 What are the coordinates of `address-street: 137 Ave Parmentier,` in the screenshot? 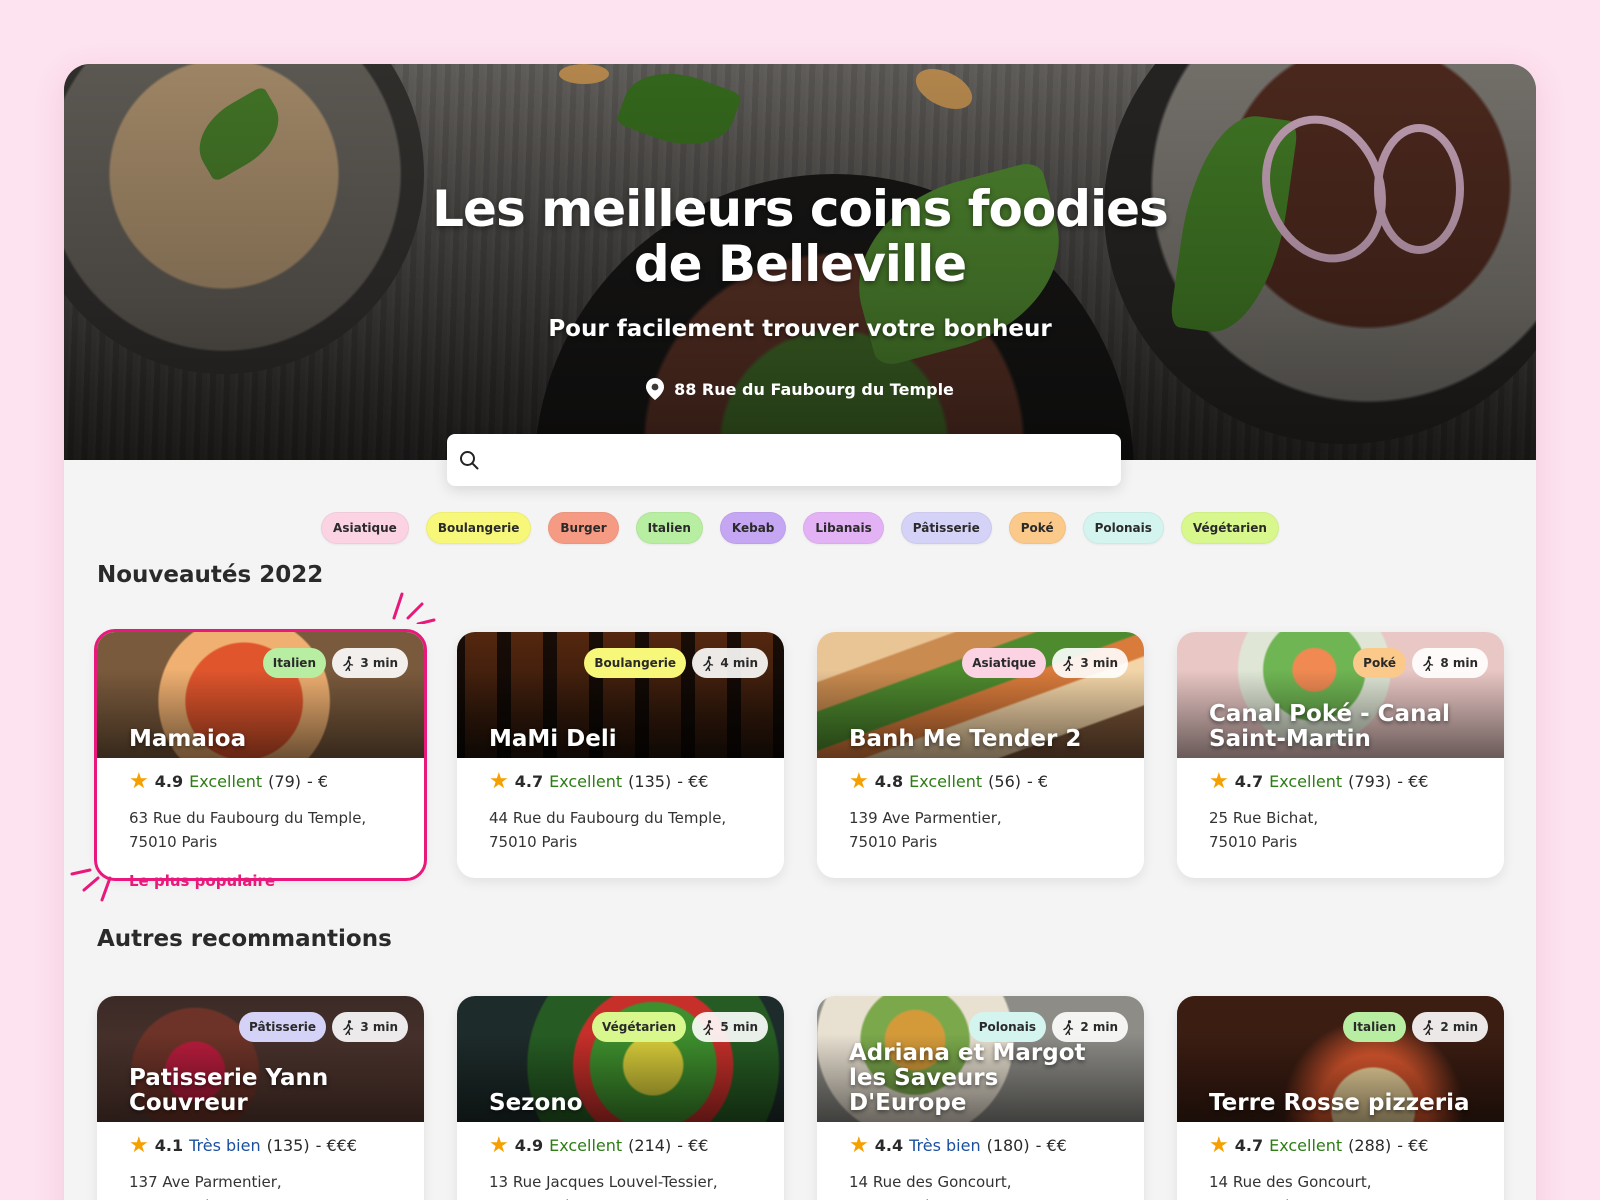 It's located at (205, 1182).